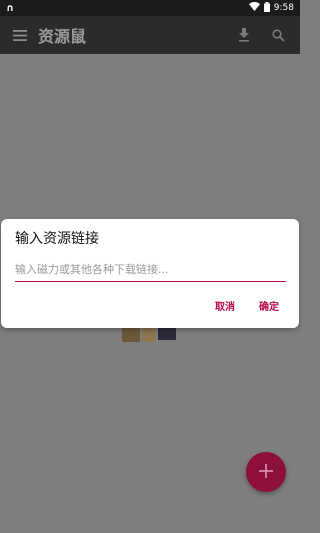  I want to click on status-time: 9:58, so click(283, 8).